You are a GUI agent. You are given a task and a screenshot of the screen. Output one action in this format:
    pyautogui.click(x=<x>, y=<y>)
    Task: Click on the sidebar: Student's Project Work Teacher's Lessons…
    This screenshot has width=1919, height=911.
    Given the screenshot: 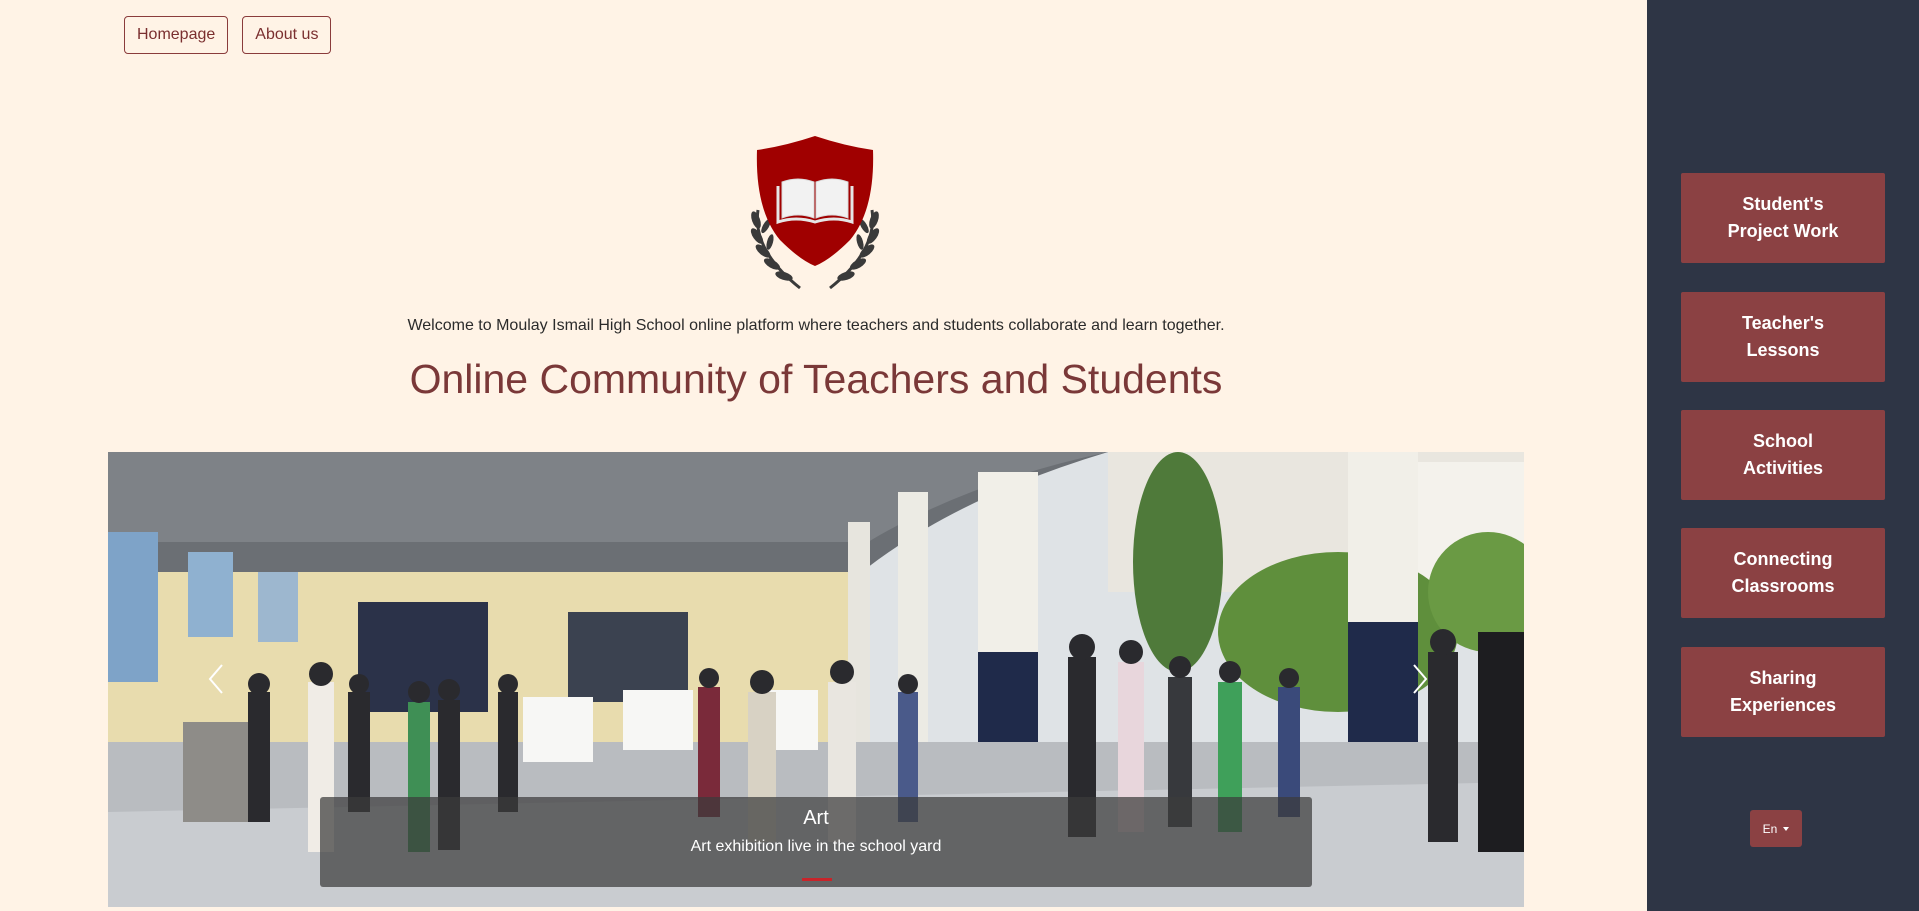 What is the action you would take?
    pyautogui.click(x=1783, y=455)
    